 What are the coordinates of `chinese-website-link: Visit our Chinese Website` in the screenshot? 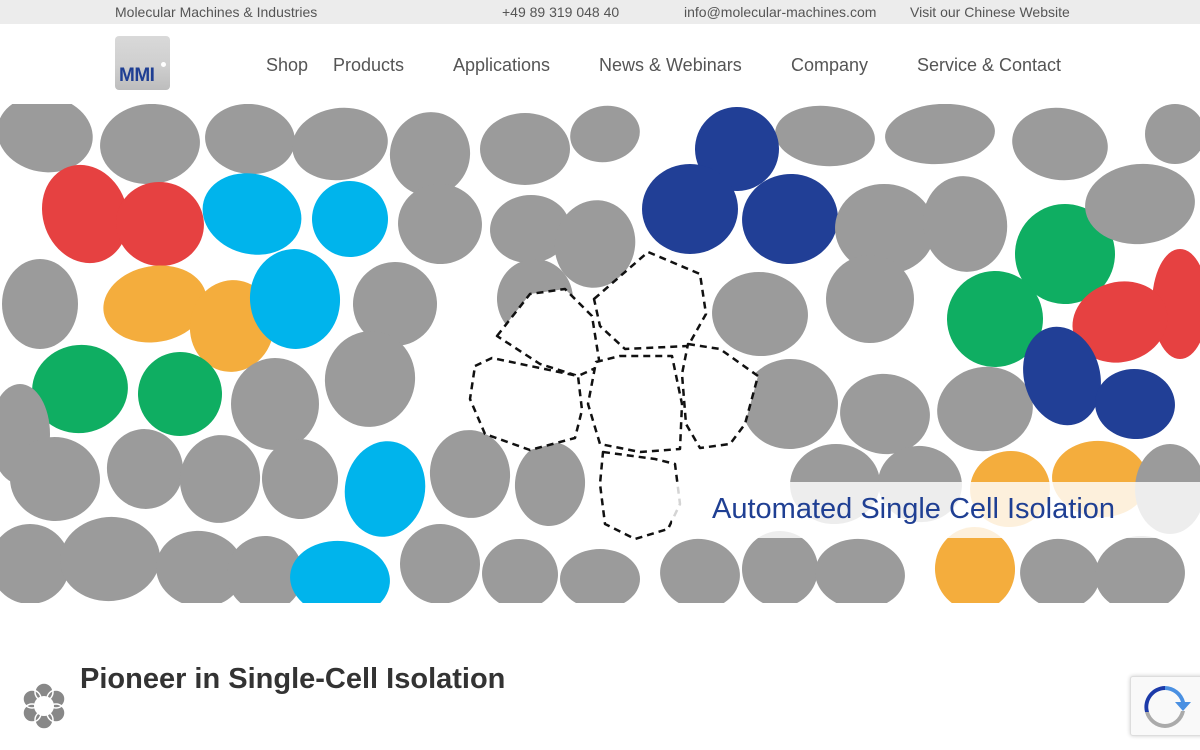 It's located at (990, 12).